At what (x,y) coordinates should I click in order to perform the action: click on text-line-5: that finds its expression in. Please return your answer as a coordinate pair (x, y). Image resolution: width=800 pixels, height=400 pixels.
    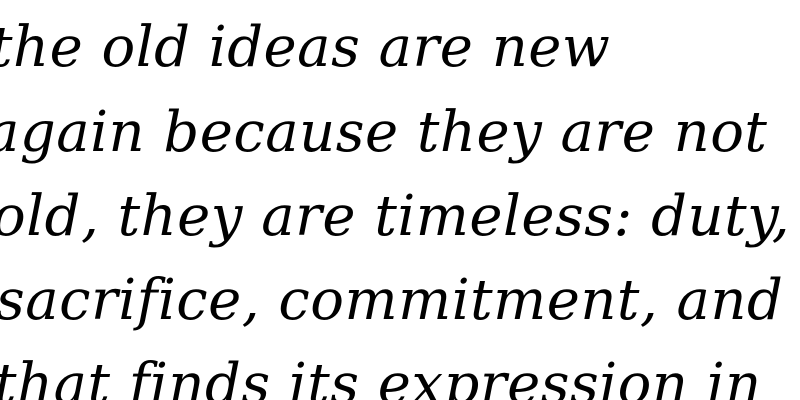
    Looking at the image, I should click on (381, 376).